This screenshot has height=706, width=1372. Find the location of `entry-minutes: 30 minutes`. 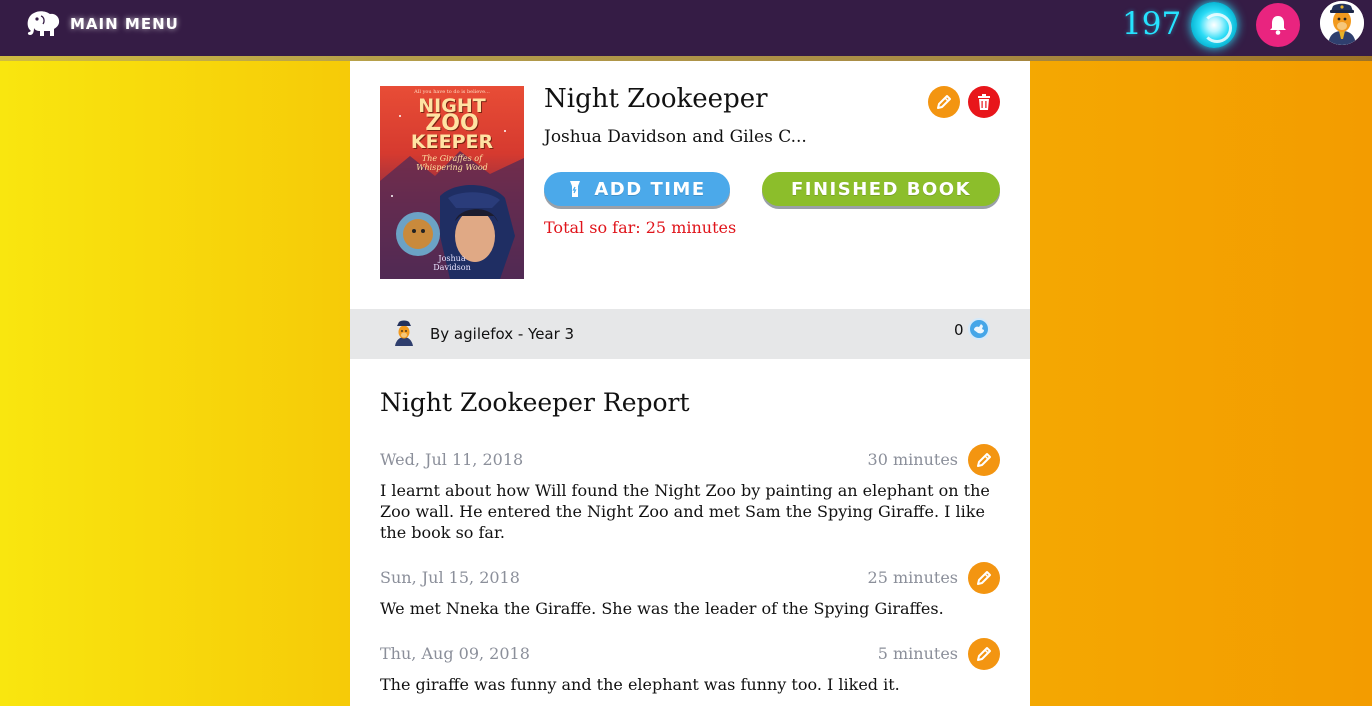

entry-minutes: 30 minutes is located at coordinates (912, 459).